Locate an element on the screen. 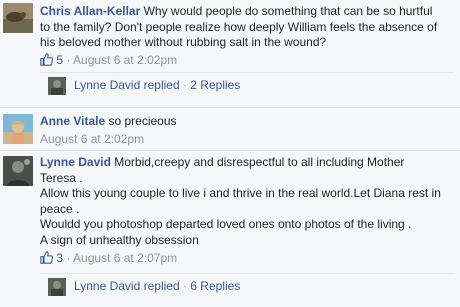 This screenshot has width=460, height=307. comment-text: A sign of unhealthy obsession is located at coordinates (119, 239).